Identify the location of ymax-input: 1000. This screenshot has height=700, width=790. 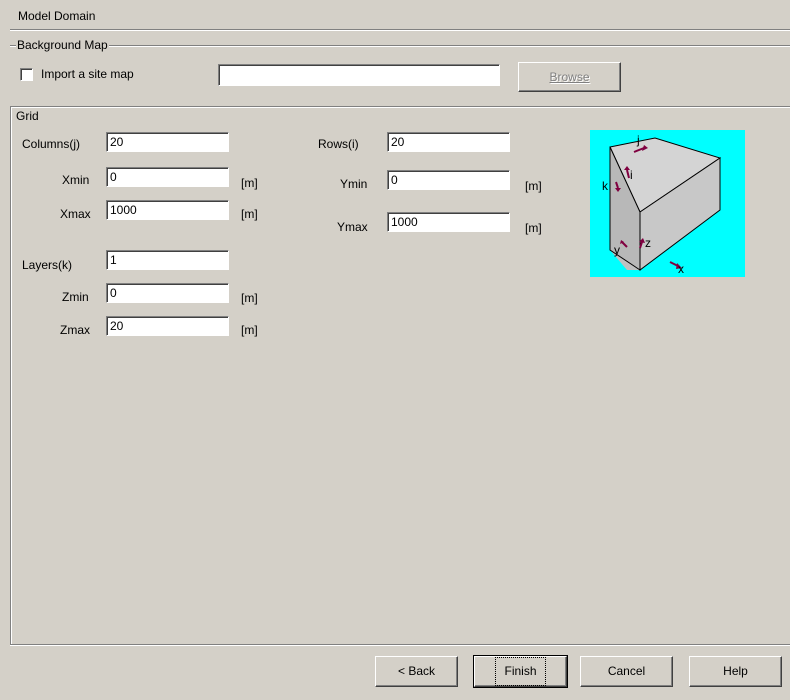
(448, 222).